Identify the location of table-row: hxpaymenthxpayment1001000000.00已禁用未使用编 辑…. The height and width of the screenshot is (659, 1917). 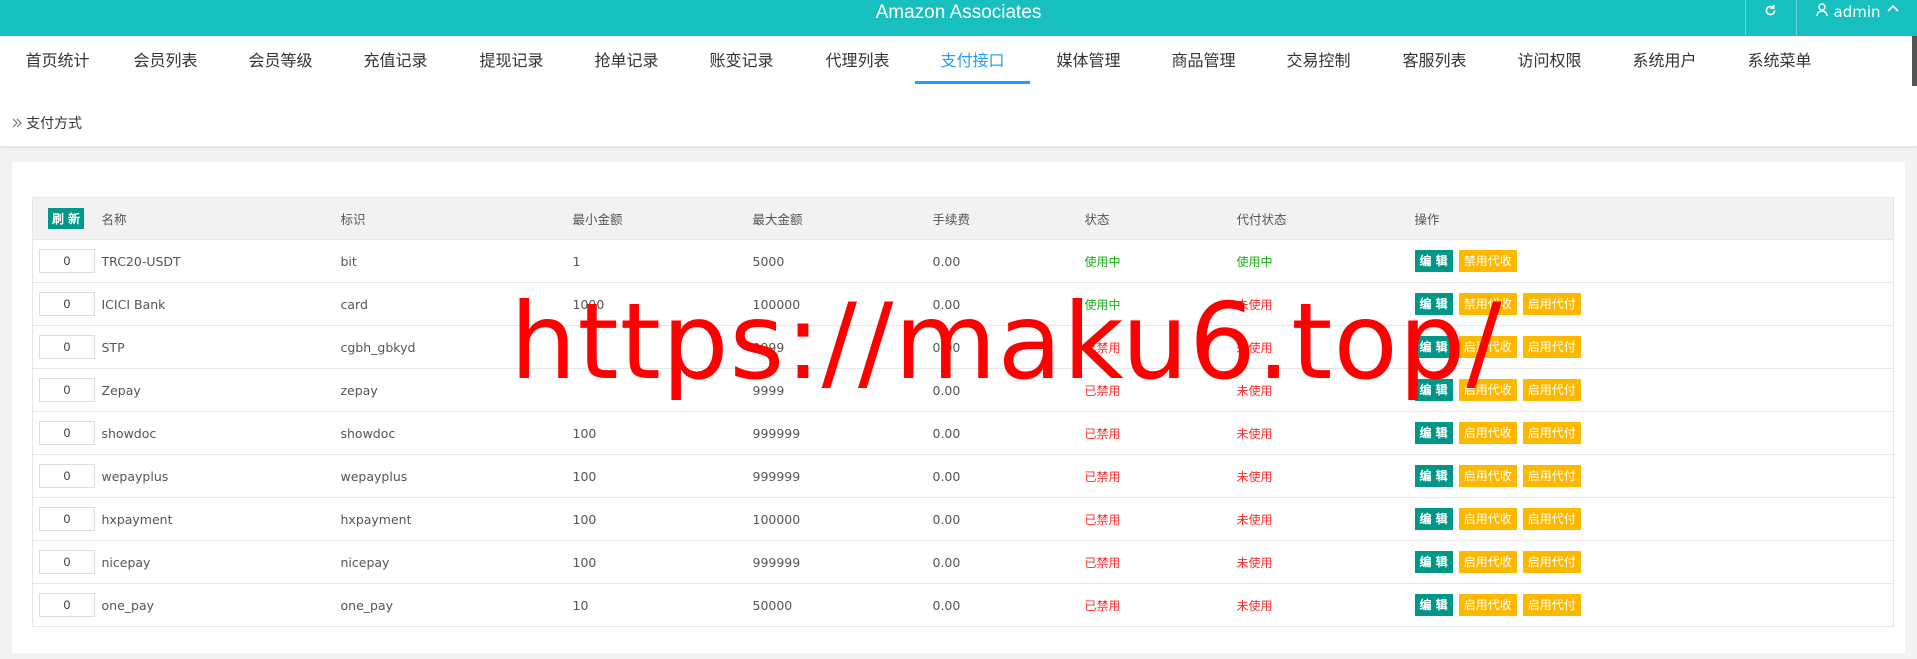
(963, 519).